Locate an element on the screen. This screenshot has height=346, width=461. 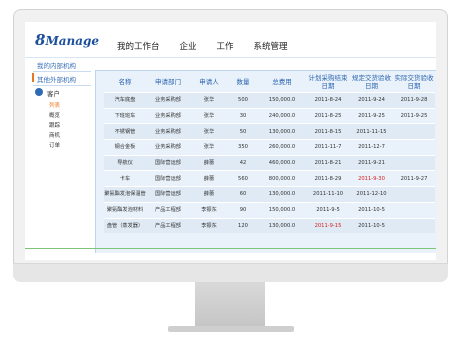
cell-quantity: 42 is located at coordinates (243, 162).